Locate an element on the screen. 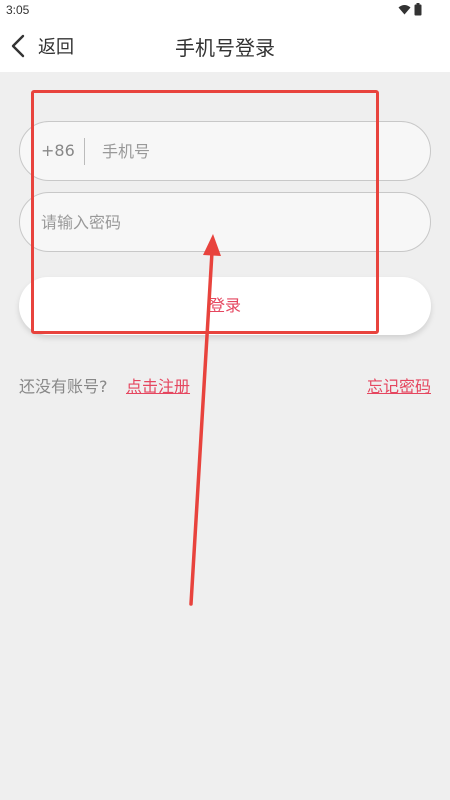 The image size is (450, 800). password-field is located at coordinates (225, 222).